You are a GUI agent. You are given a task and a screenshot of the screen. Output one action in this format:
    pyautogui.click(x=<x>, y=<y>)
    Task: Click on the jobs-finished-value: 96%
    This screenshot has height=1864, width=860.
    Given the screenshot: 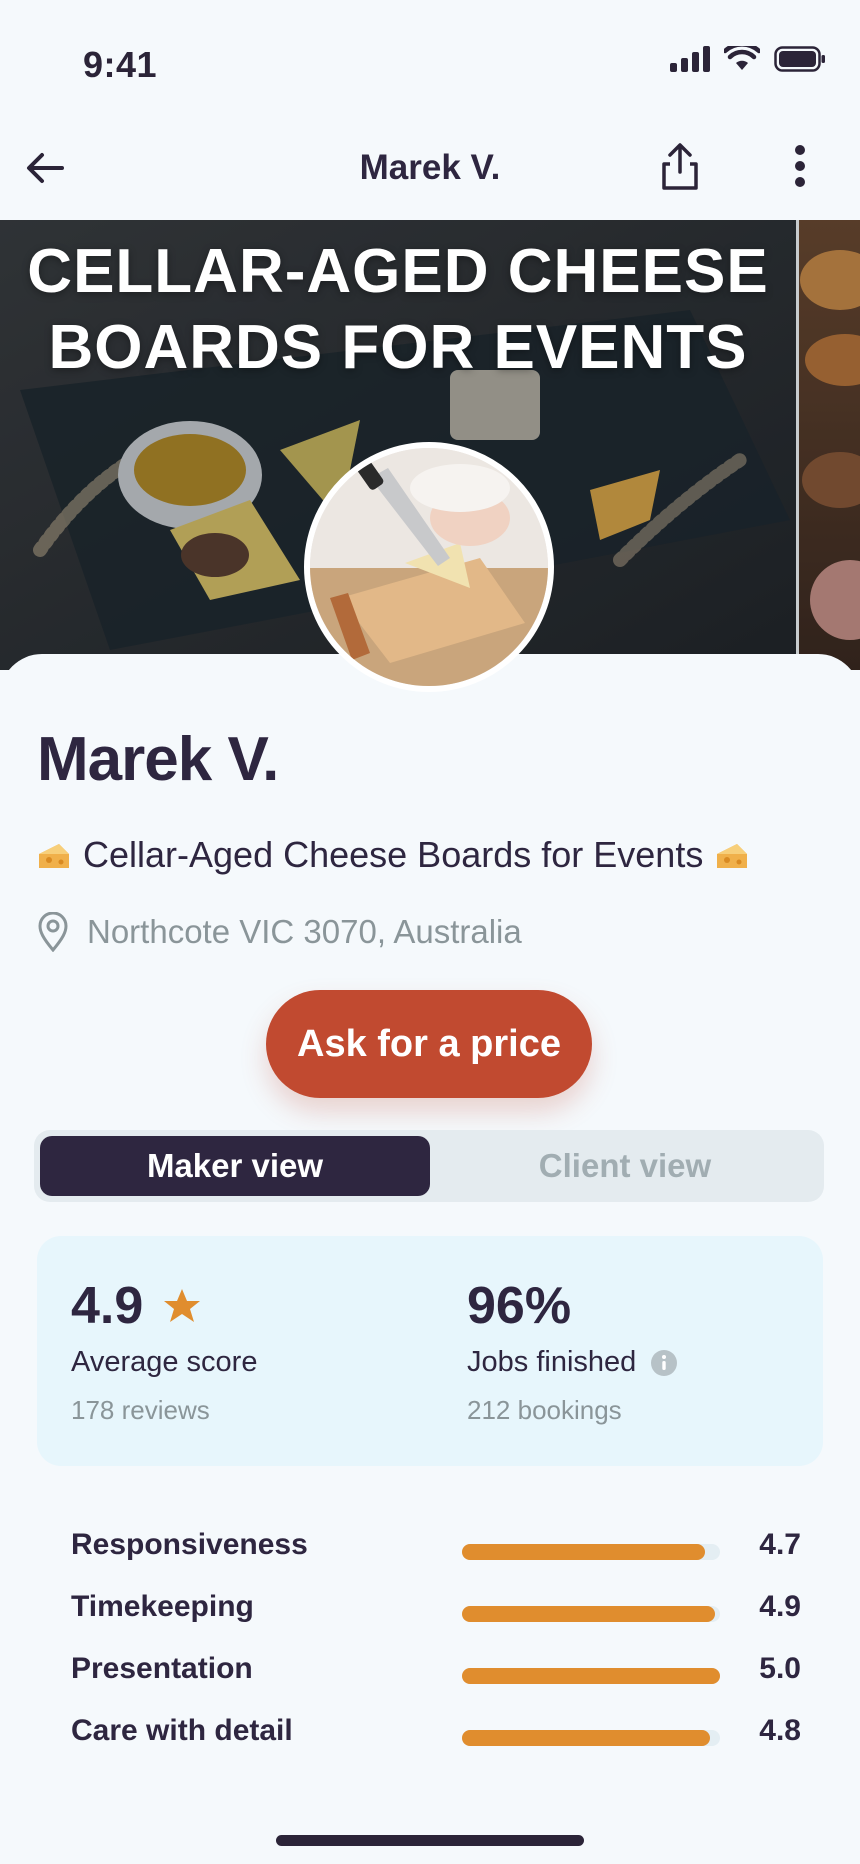 What is the action you would take?
    pyautogui.click(x=519, y=1306)
    